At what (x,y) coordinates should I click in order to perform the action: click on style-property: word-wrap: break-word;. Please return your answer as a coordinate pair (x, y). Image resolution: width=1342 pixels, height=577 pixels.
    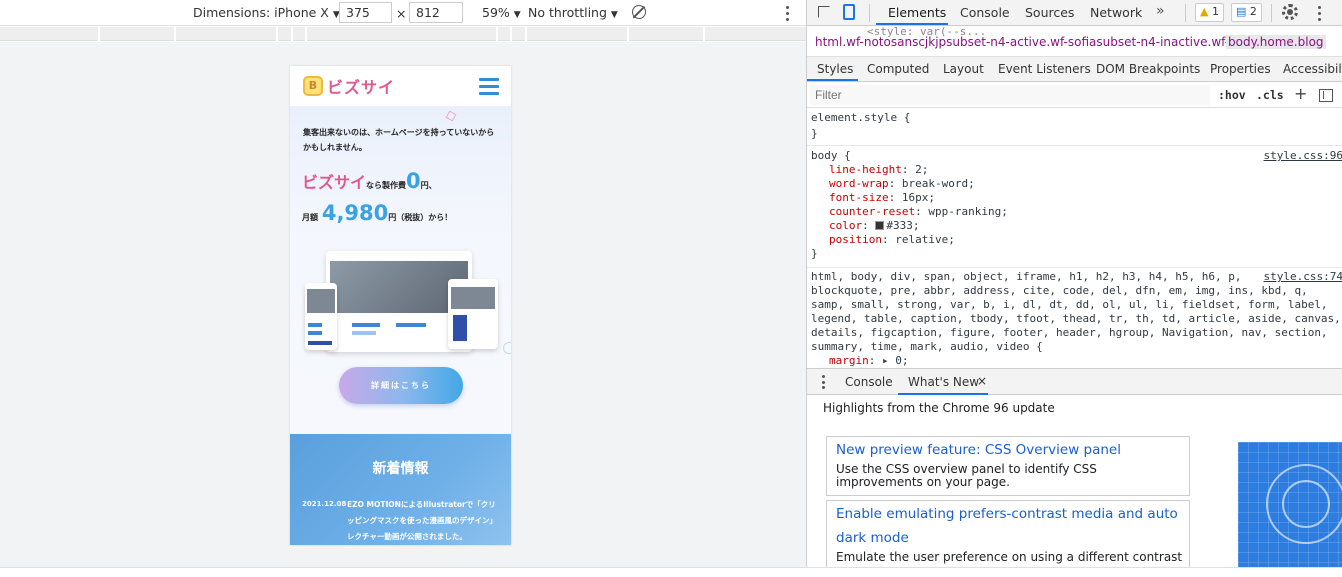
    Looking at the image, I should click on (902, 183).